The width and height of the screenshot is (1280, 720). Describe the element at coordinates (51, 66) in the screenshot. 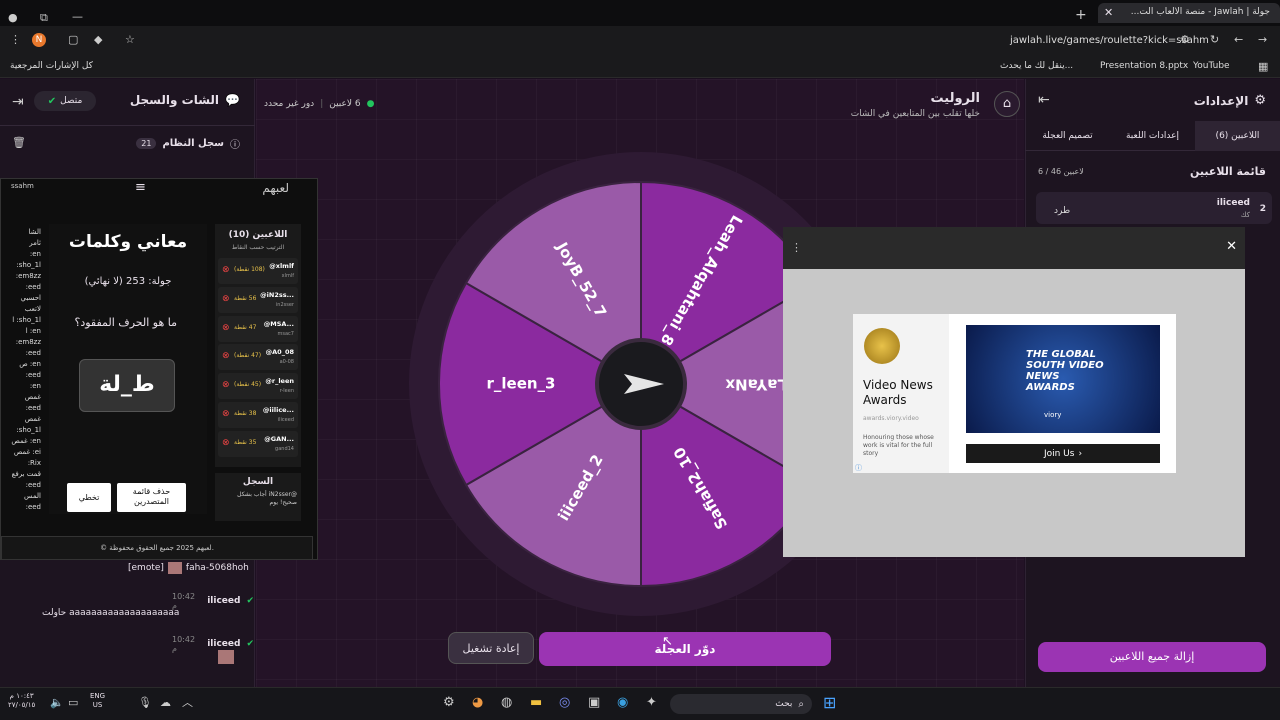

I see `all-bookmarks: كل الإشارات المرجعية` at that location.